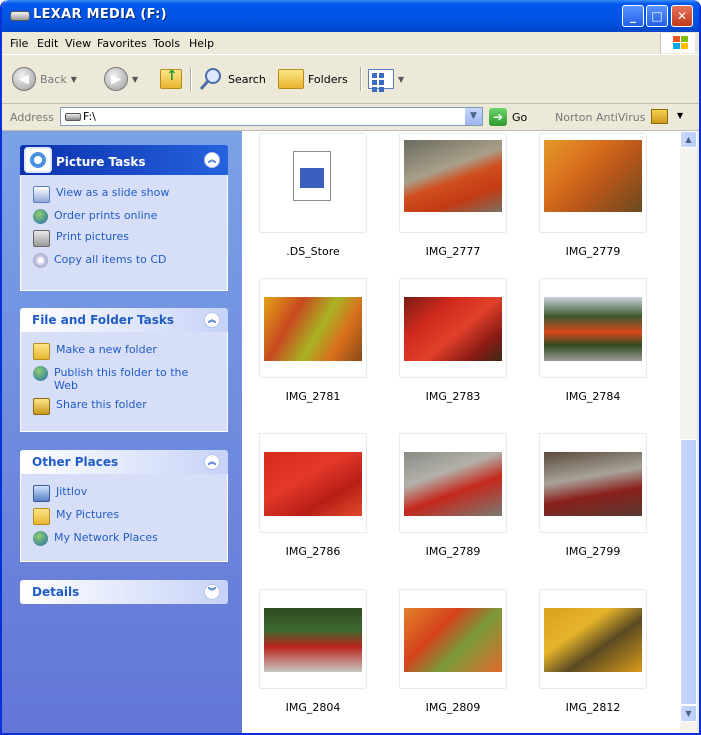  Describe the element at coordinates (100, 14) in the screenshot. I see `window-title: LEXAR MEDIA (F:)` at that location.